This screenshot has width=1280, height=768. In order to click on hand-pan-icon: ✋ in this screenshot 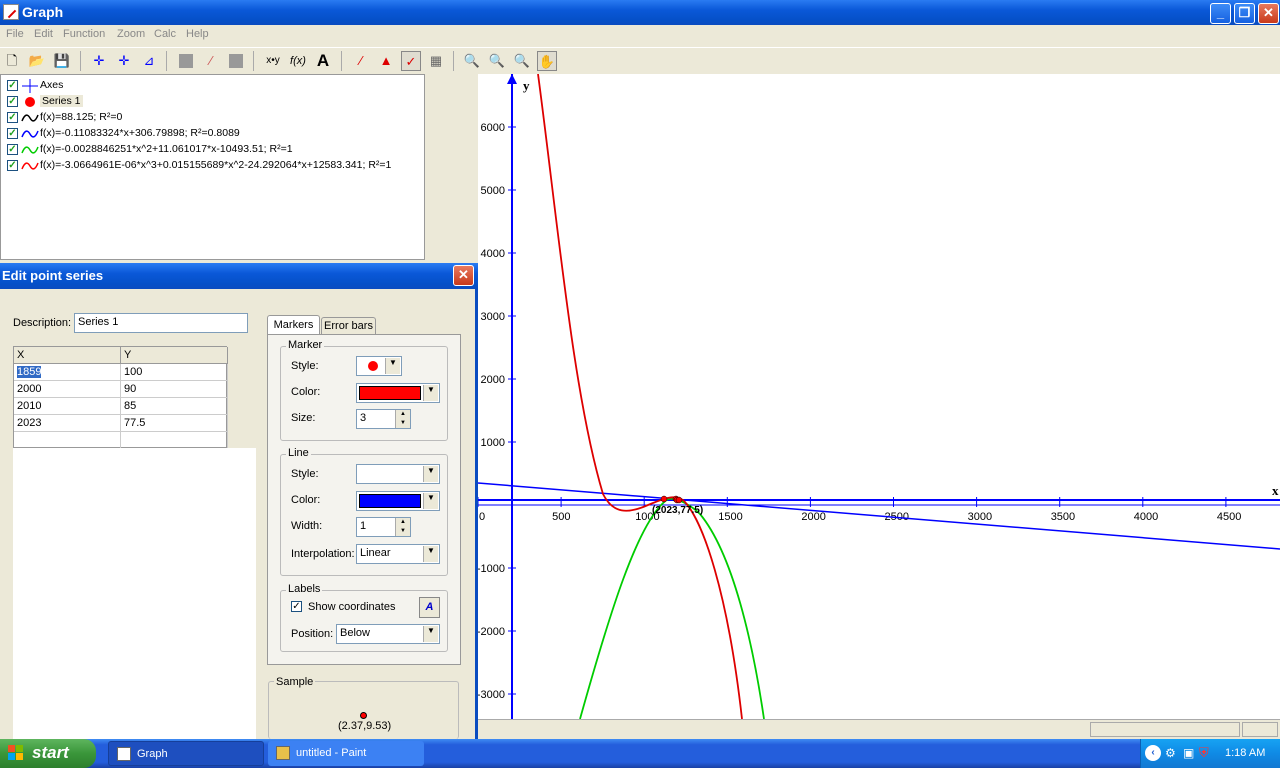, I will do `click(547, 61)`.